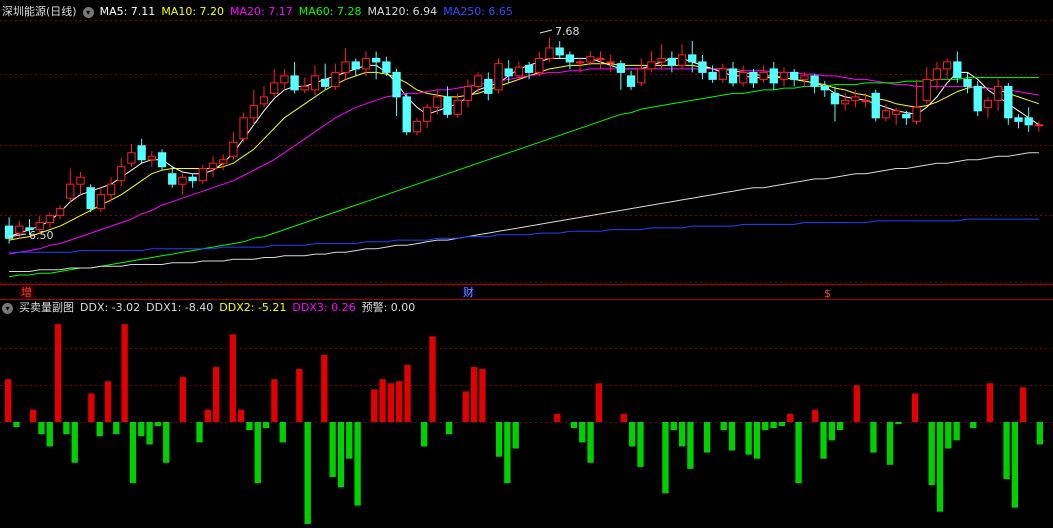 The height and width of the screenshot is (528, 1053). What do you see at coordinates (827, 293) in the screenshot?
I see `marker-dollar: $` at bounding box center [827, 293].